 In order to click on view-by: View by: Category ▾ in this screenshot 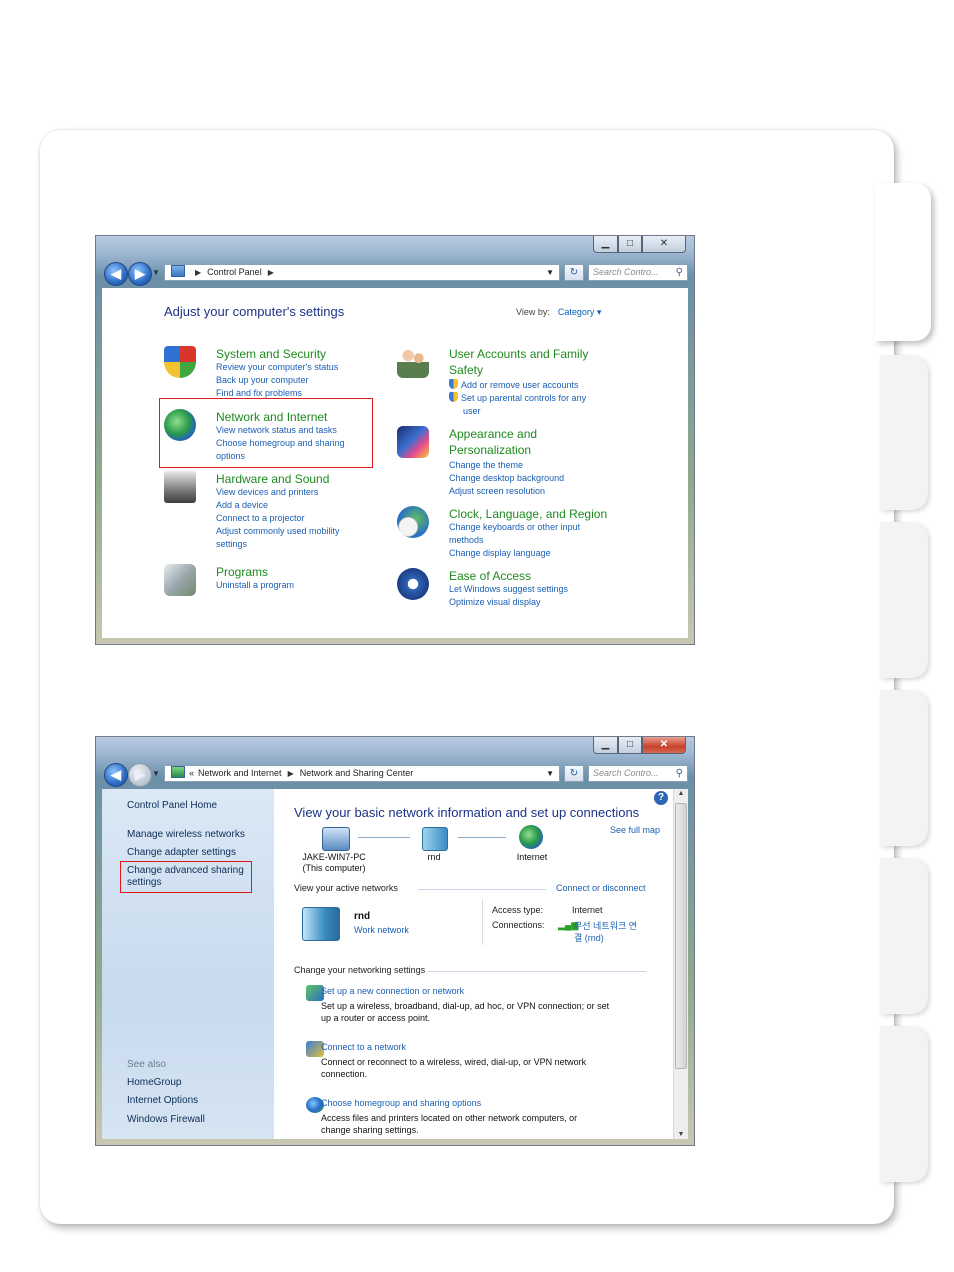, I will do `click(559, 312)`.